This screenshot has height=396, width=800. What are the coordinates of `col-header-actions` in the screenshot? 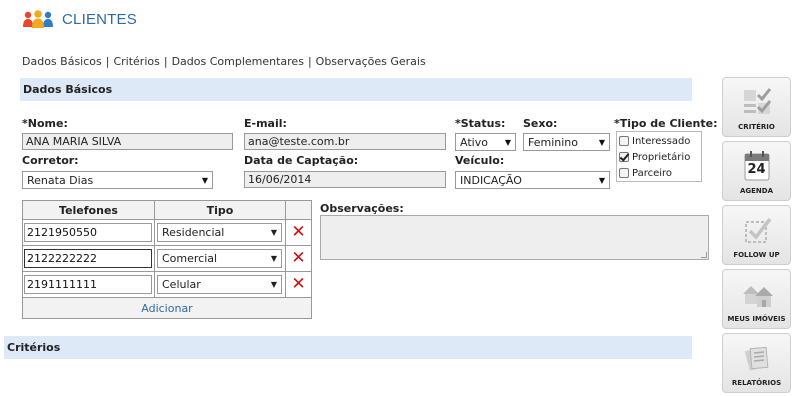 It's located at (298, 210).